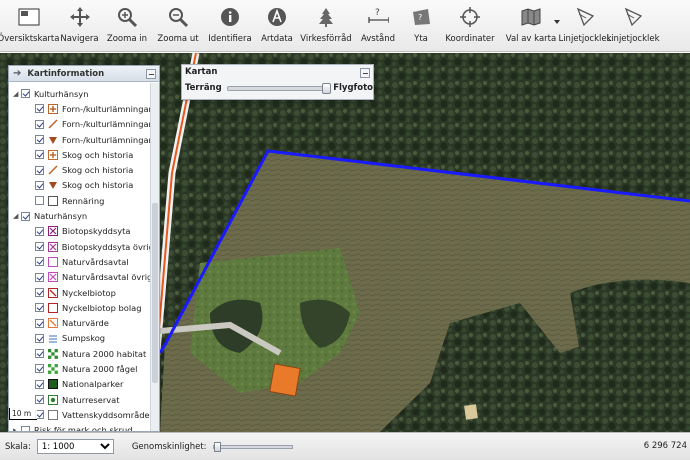 The height and width of the screenshot is (460, 690). I want to click on tool-label: Artdata, so click(277, 39).